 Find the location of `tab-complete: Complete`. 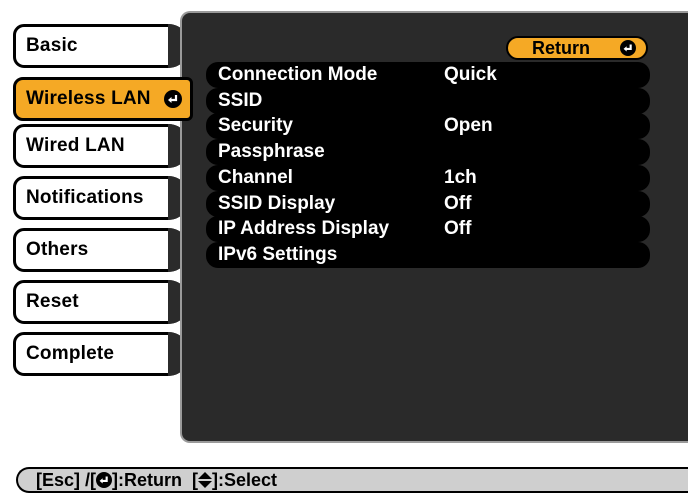

tab-complete: Complete is located at coordinates (101, 354).